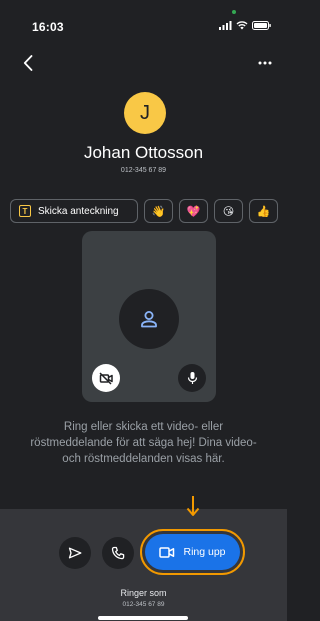 This screenshot has height=621, width=320. I want to click on more-horizontal-icon, so click(265, 63).